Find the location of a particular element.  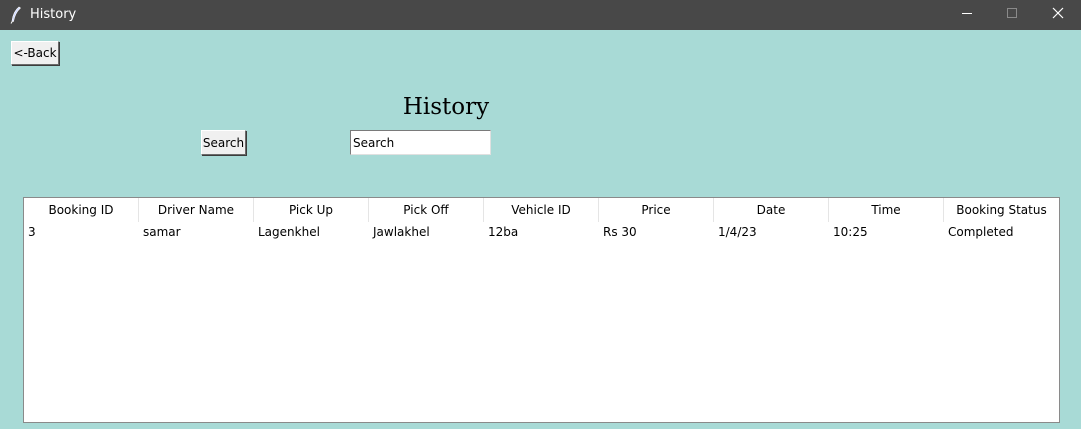

column-header-price: Price is located at coordinates (656, 210).